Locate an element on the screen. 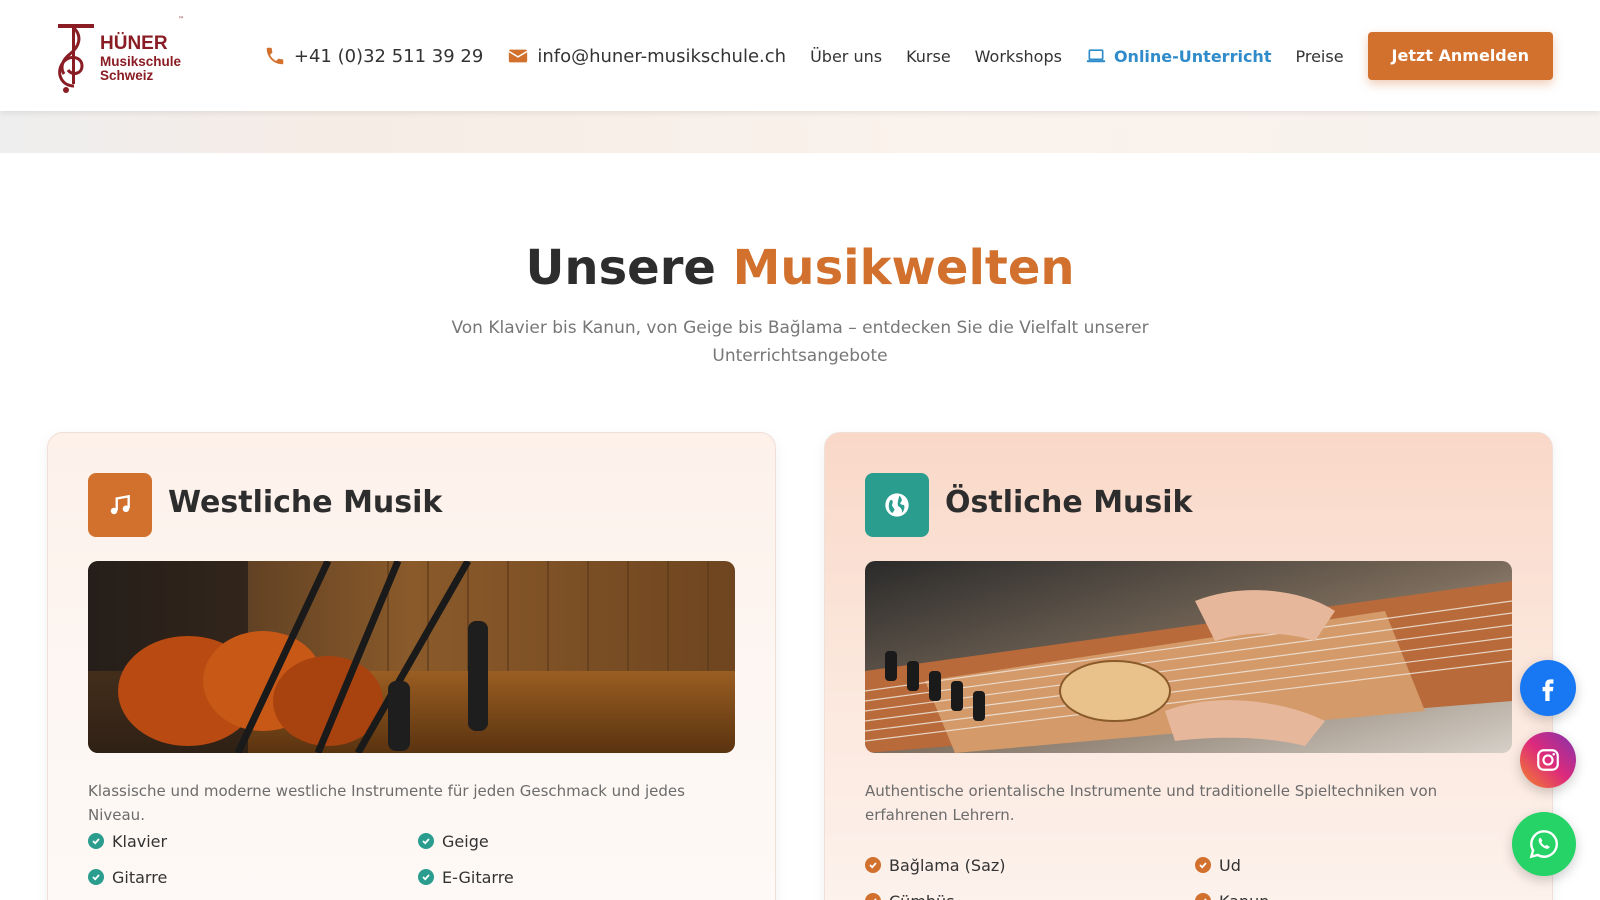  nav-ueber-uns: Über uns is located at coordinates (846, 56).